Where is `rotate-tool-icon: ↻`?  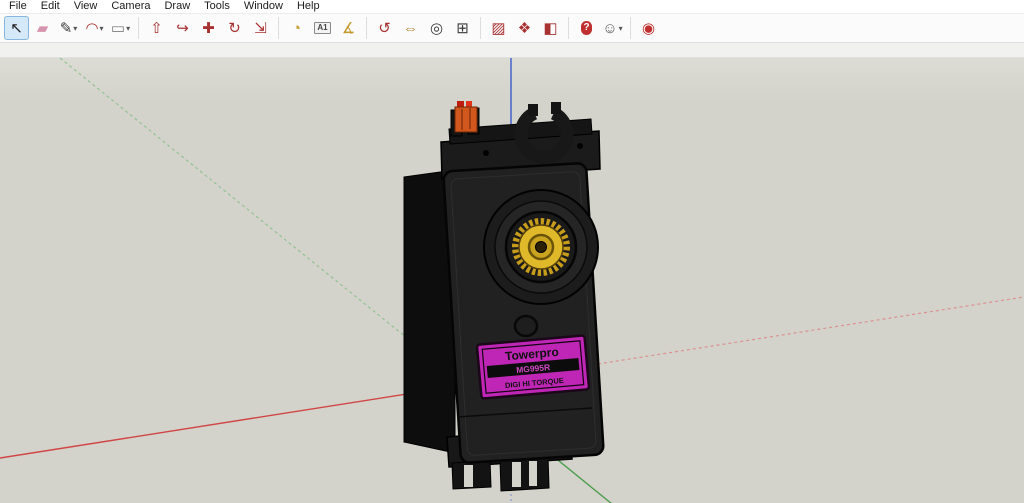 rotate-tool-icon: ↻ is located at coordinates (234, 28).